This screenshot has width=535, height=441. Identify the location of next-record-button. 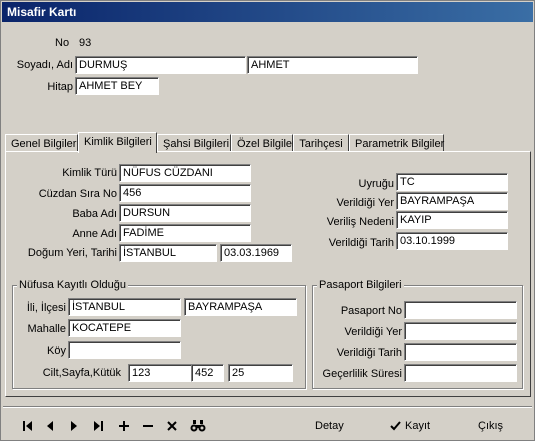
(74, 426).